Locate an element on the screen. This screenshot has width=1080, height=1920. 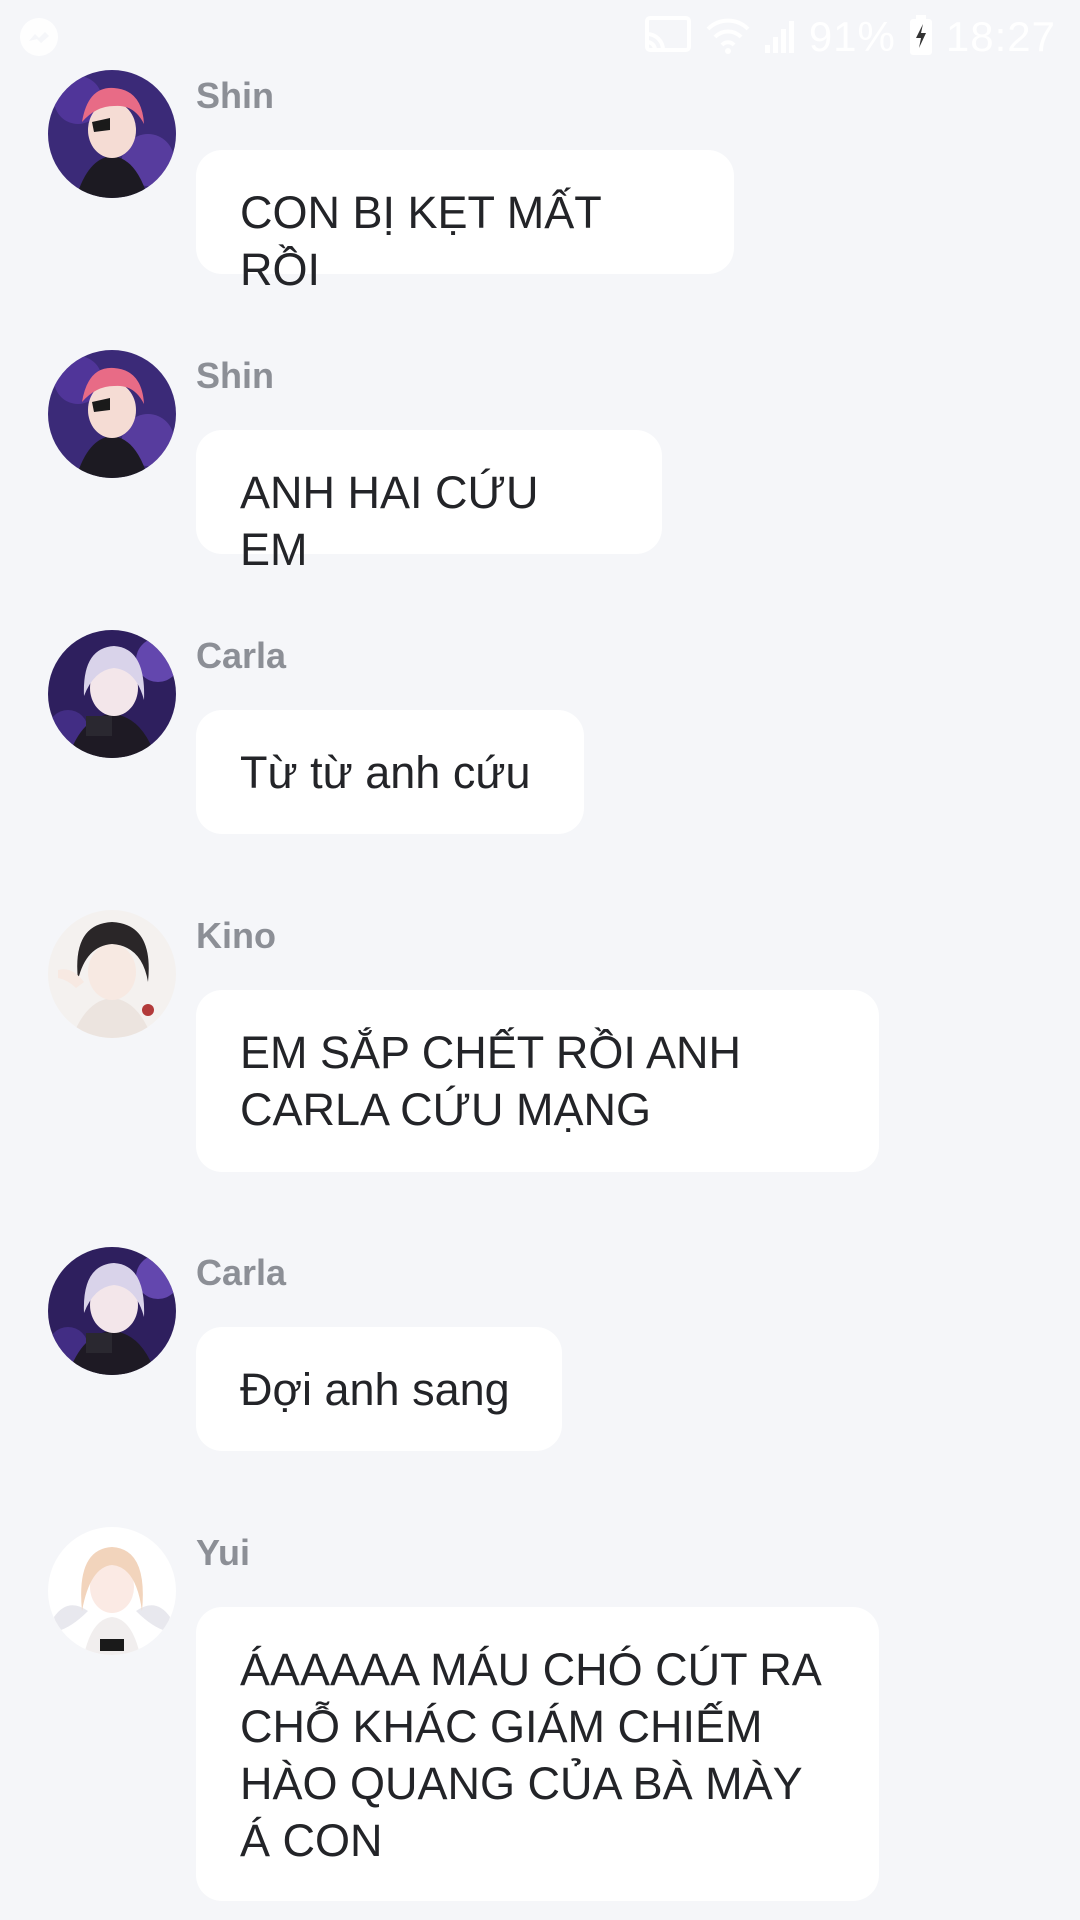
yui-avatar is located at coordinates (112, 1591).